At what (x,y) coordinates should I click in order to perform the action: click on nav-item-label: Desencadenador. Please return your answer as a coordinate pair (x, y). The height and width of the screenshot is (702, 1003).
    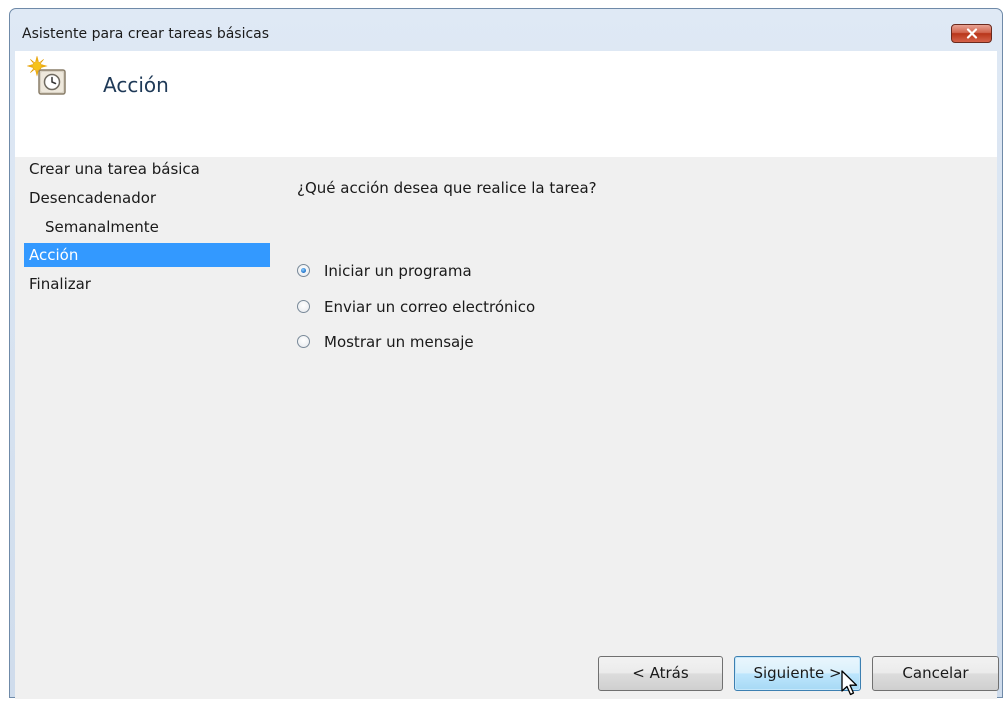
    Looking at the image, I should click on (93, 198).